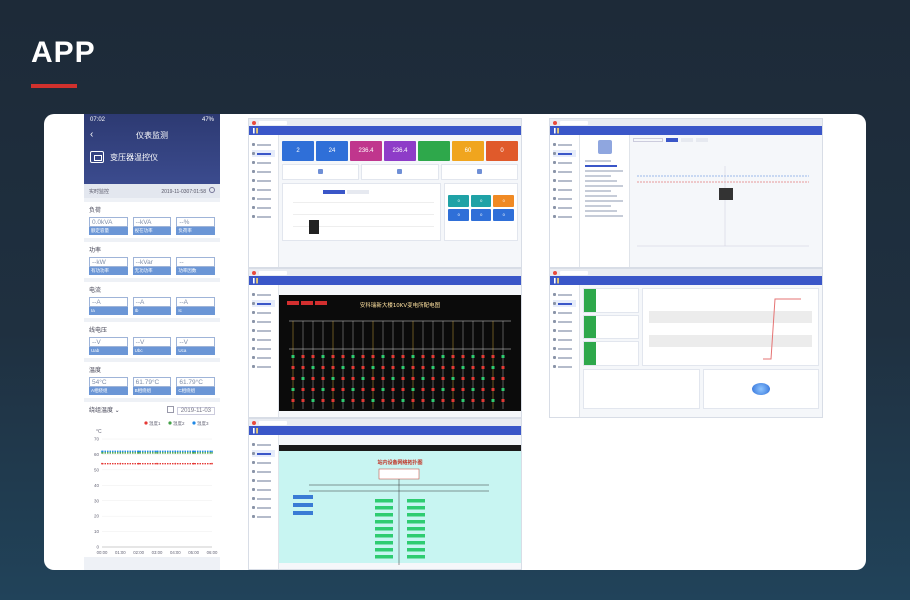  Describe the element at coordinates (170, 409) in the screenshot. I see `calendar-icon` at that location.